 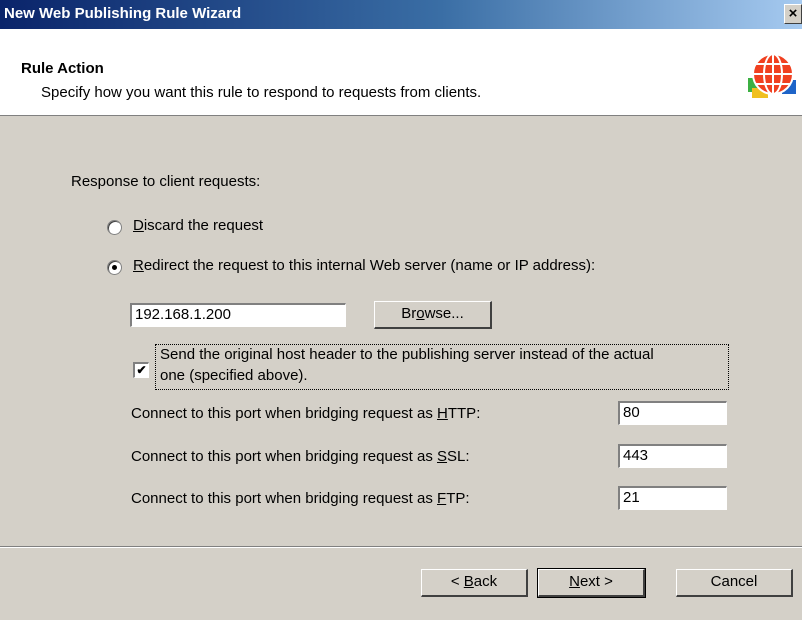 What do you see at coordinates (198, 225) in the screenshot?
I see `discard-label: Discard the request` at bounding box center [198, 225].